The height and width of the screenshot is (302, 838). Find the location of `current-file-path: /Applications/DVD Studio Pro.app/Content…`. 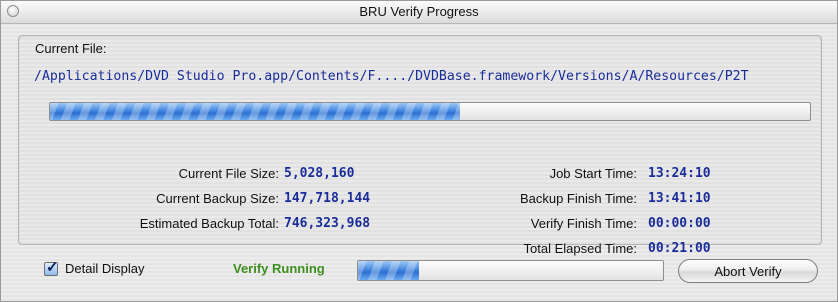

current-file-path: /Applications/DVD Studio Pro.app/Content… is located at coordinates (391, 76).